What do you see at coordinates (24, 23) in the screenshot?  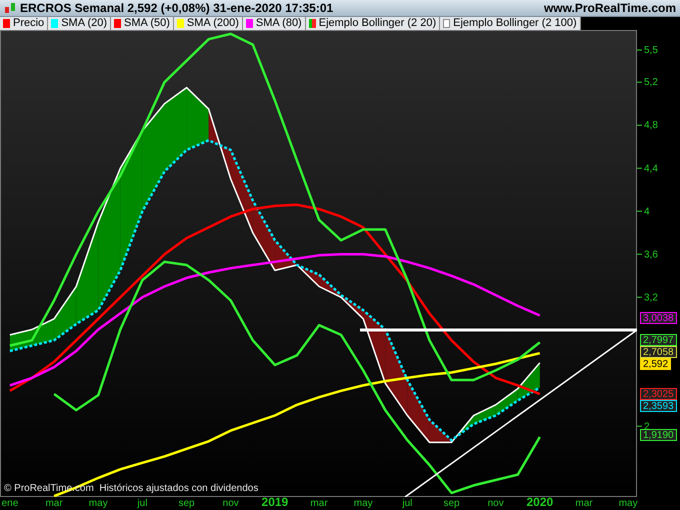 I see `legend-item: Precio` at bounding box center [24, 23].